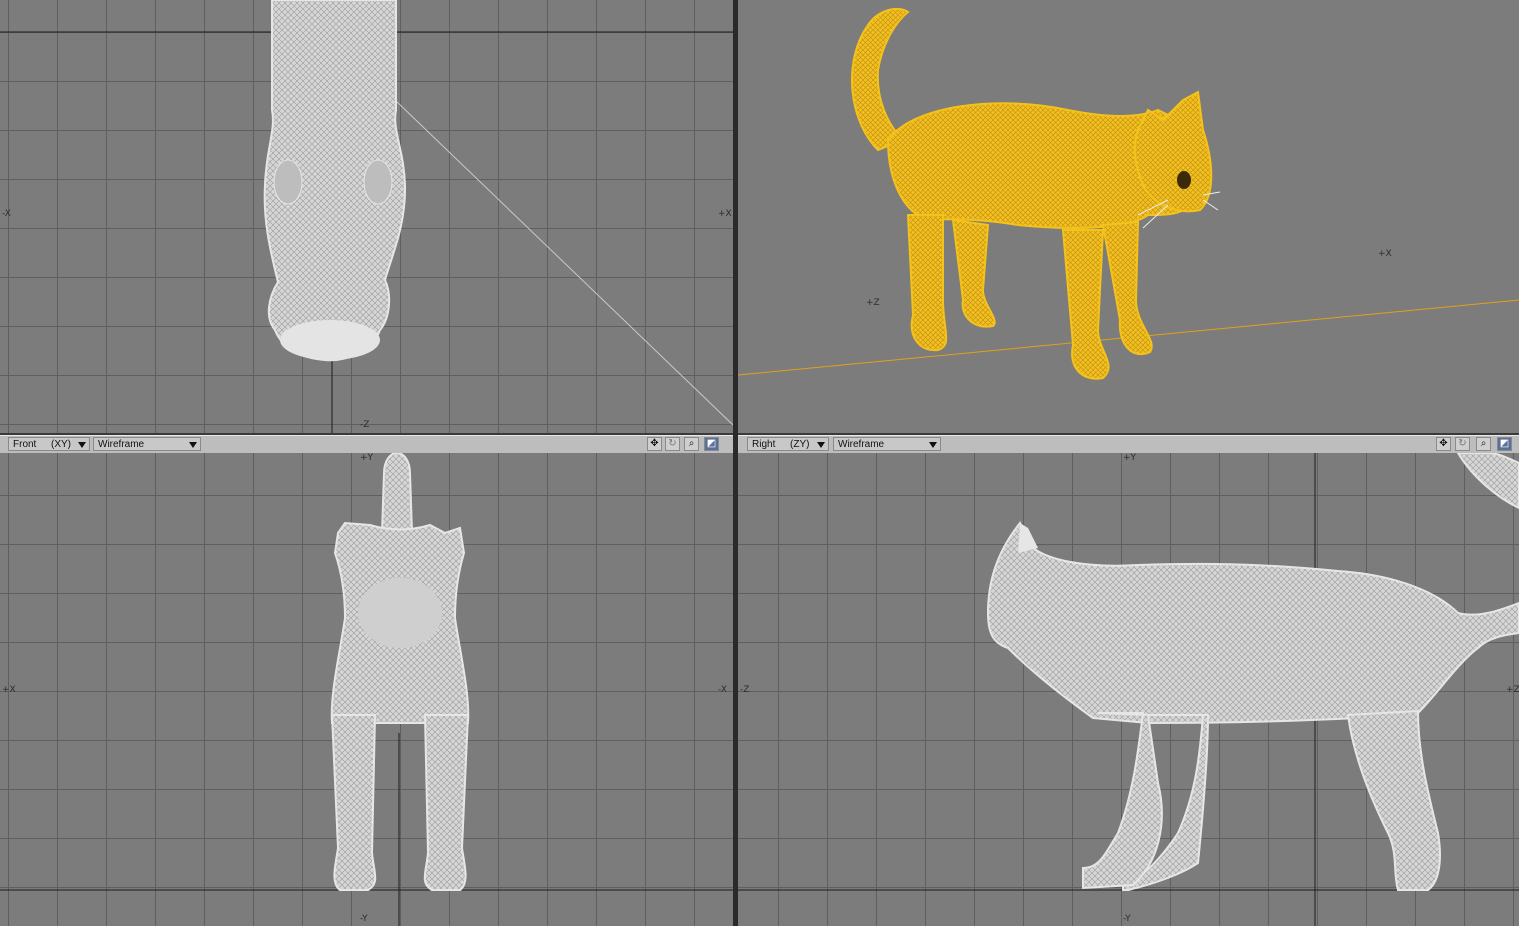 Image resolution: width=1519 pixels, height=926 pixels. What do you see at coordinates (6, 214) in the screenshot?
I see `axis-label-left: -X` at bounding box center [6, 214].